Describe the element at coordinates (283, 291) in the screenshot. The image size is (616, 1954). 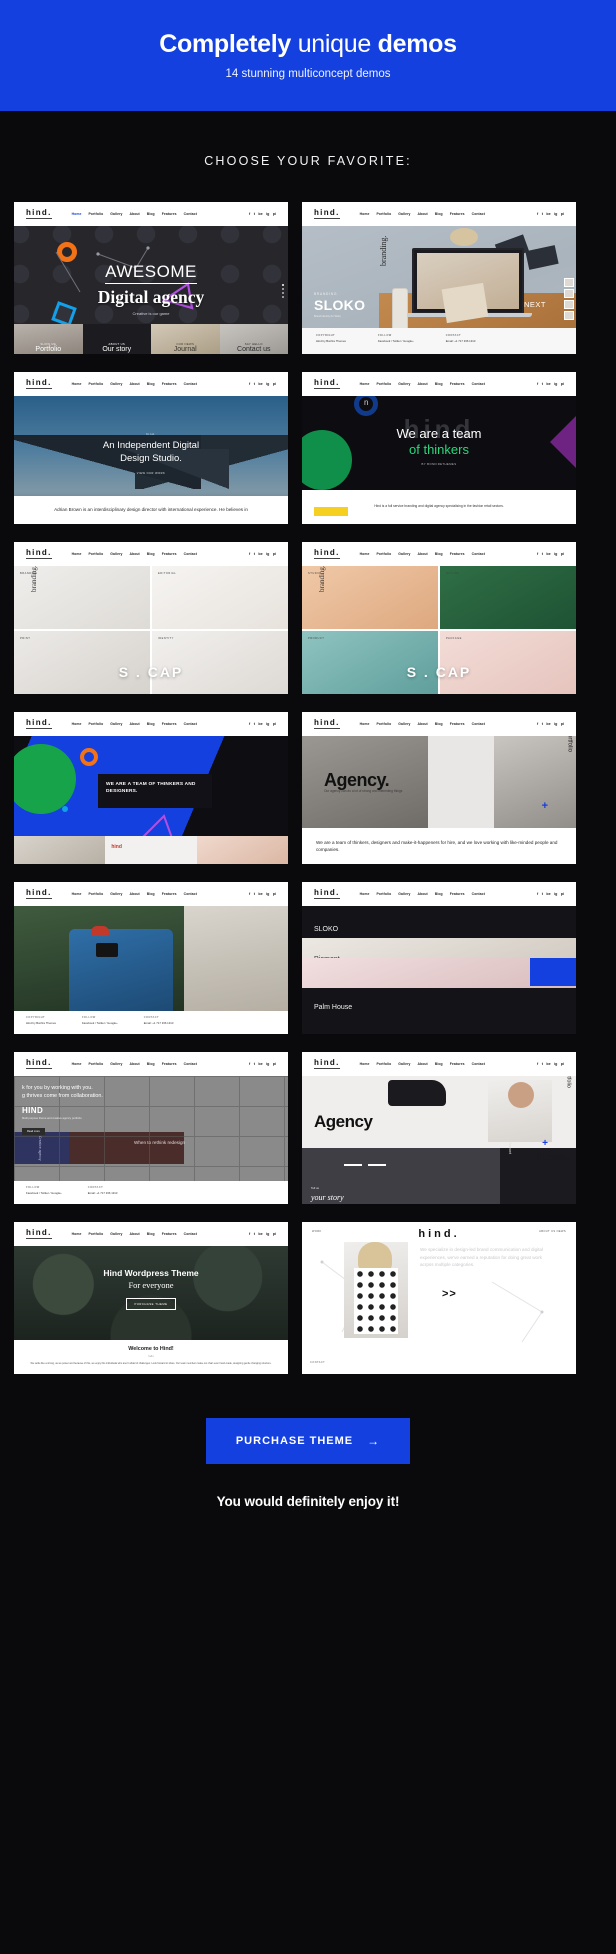
I see `slider-dots` at that location.